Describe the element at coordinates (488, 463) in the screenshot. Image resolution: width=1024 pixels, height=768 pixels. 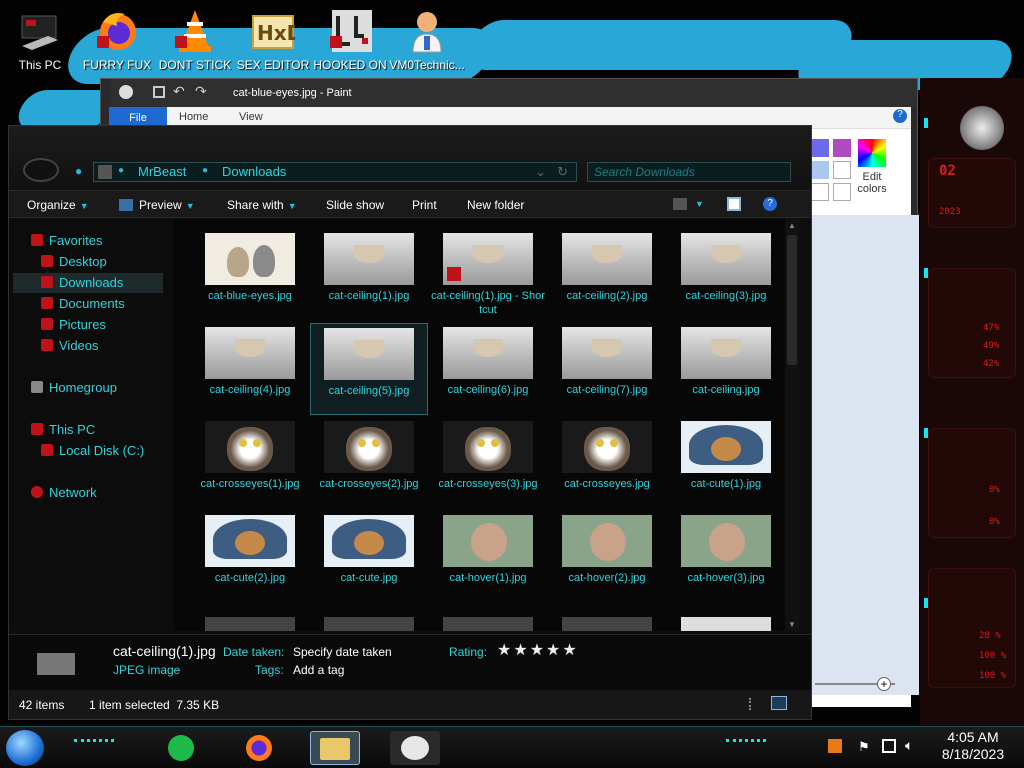
I see `file-tile: cat-crosseyes(3).jpg` at that location.